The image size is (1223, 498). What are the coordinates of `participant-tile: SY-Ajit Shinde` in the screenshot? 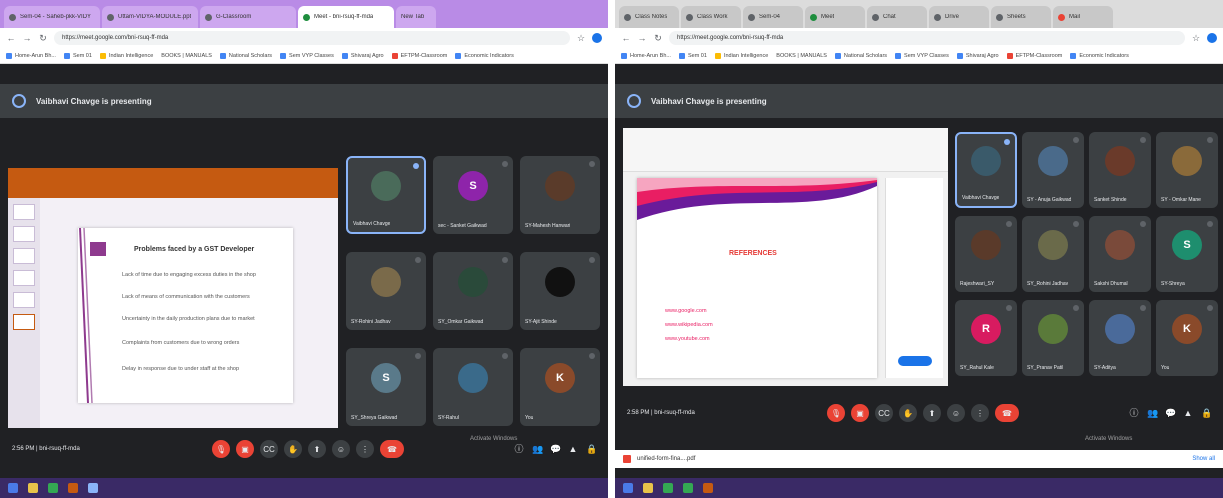 It's located at (560, 291).